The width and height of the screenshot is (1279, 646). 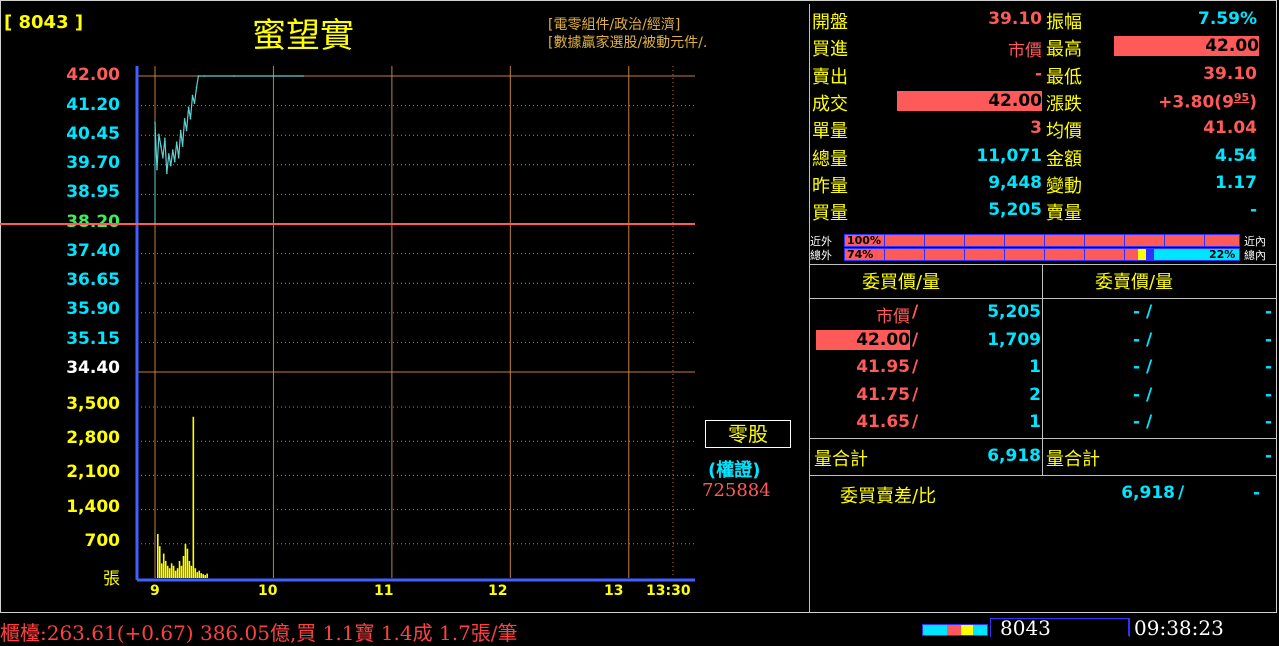 What do you see at coordinates (1015, 183) in the screenshot?
I see `prev-volume: 9,448` at bounding box center [1015, 183].